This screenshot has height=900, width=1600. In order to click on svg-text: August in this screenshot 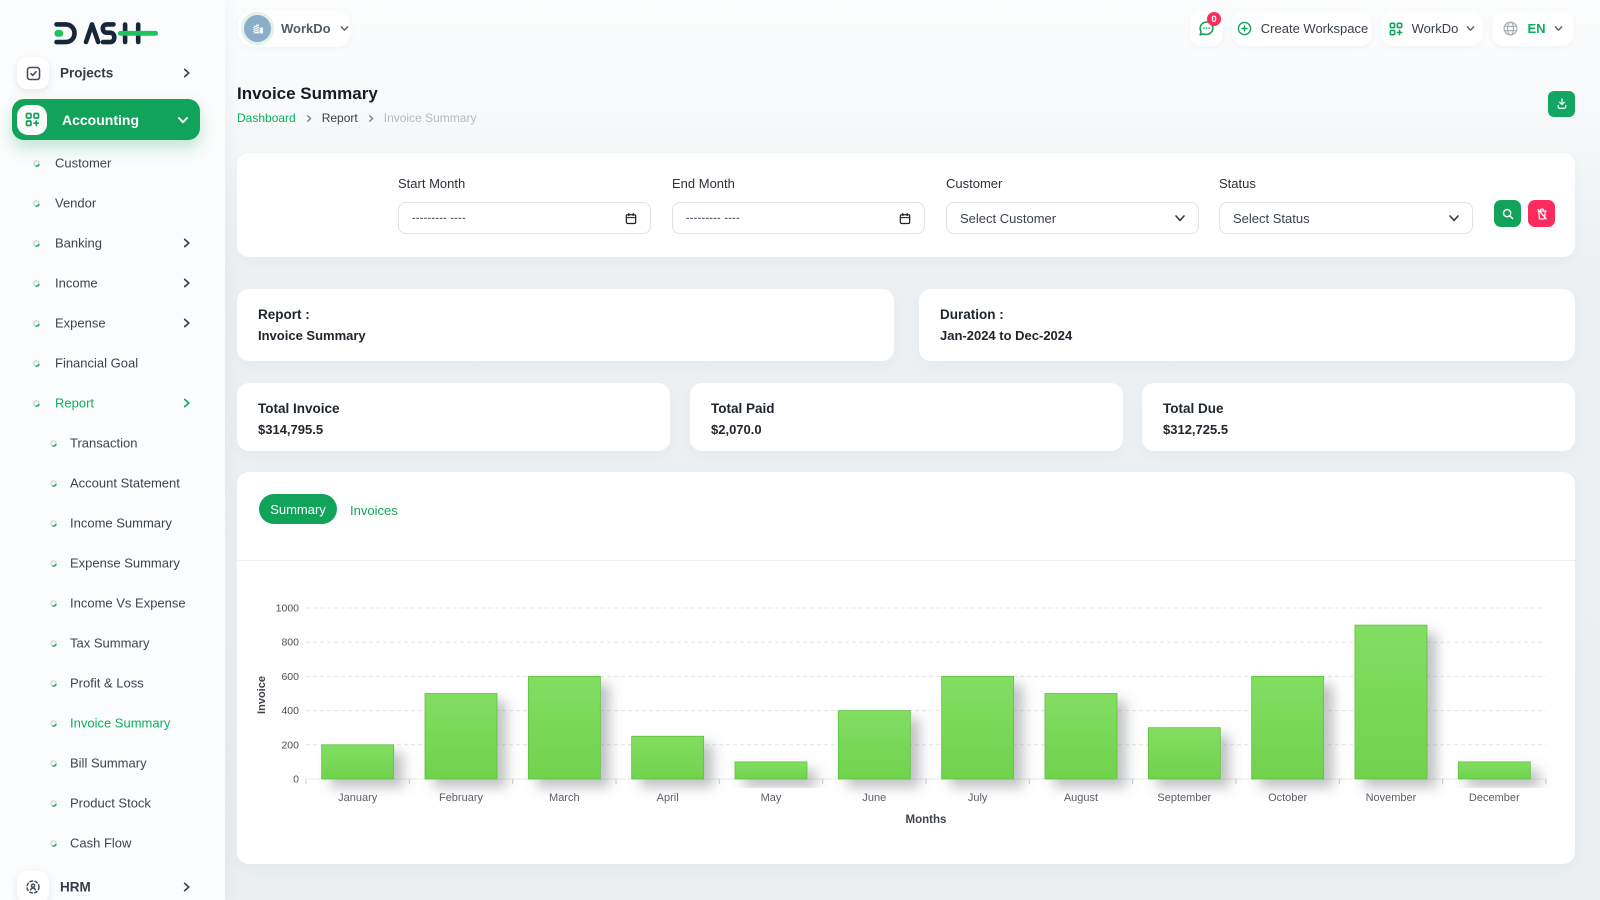, I will do `click(1081, 798)`.